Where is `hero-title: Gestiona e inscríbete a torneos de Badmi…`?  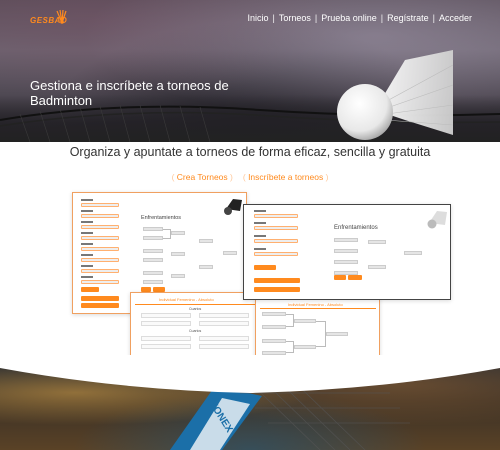
hero-title: Gestiona e inscríbete a torneos de Badmi… is located at coordinates (129, 93).